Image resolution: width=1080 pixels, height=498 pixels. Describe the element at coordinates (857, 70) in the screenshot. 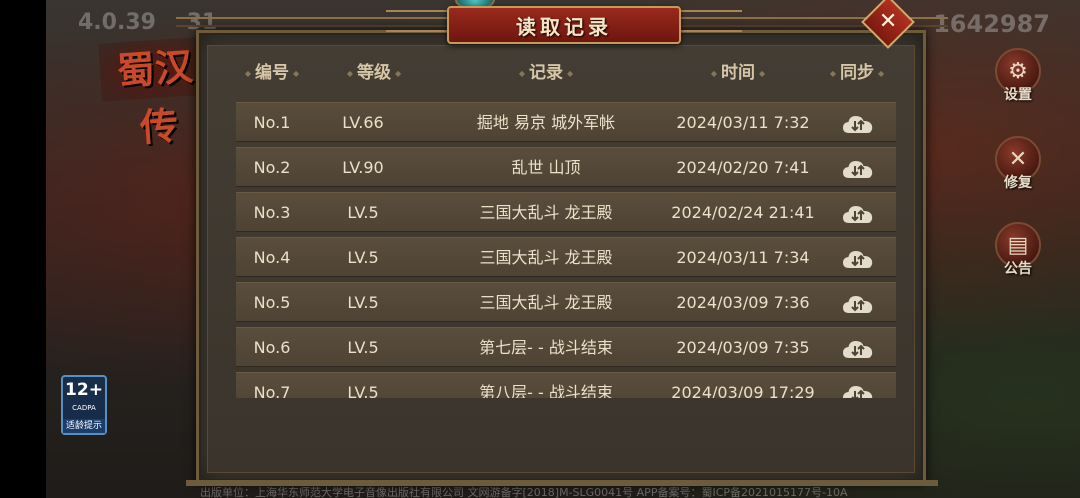

I see `header-sync: 同步` at that location.